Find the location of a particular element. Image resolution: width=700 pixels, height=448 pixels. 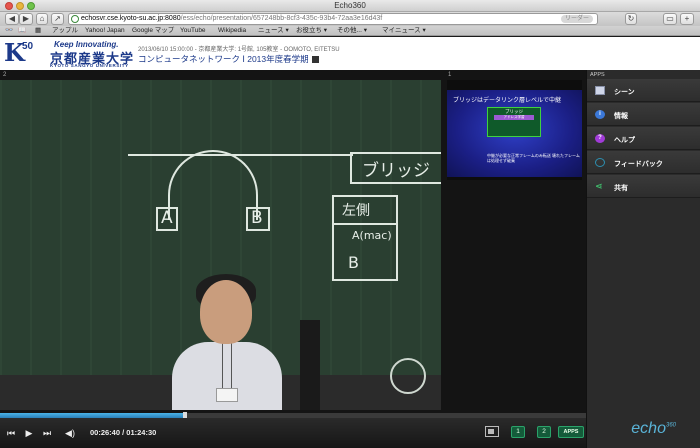

title-bar: Echo360 is located at coordinates (350, 6).